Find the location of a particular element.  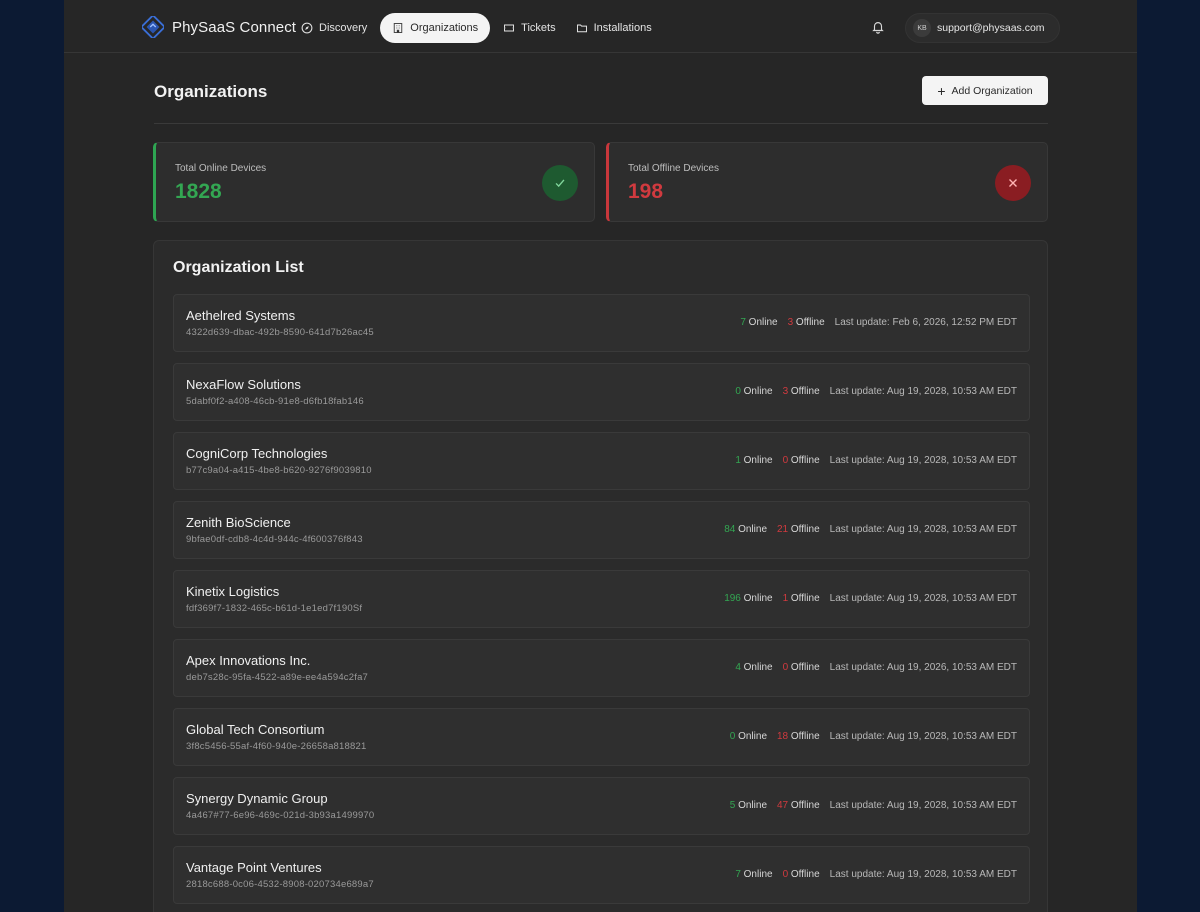

user-menu: KB support@physaas.com is located at coordinates (982, 28).